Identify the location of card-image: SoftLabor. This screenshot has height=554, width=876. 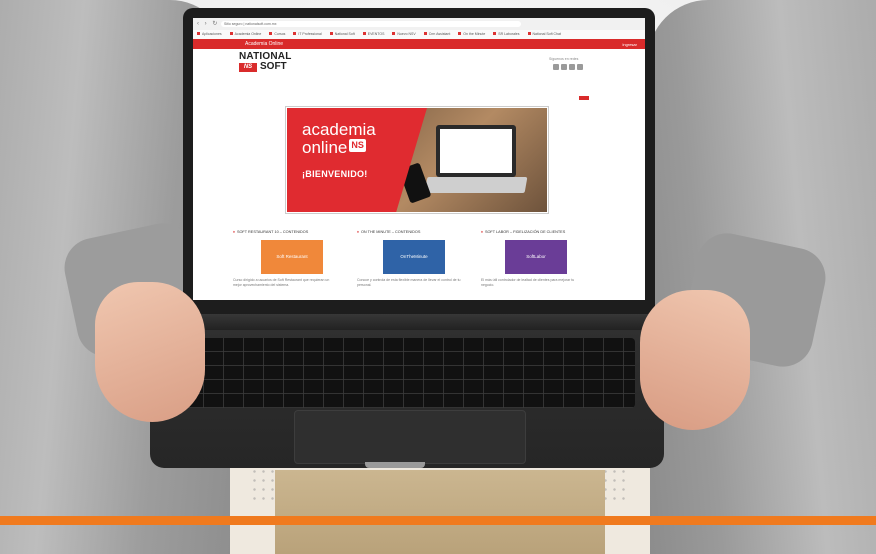
(536, 257).